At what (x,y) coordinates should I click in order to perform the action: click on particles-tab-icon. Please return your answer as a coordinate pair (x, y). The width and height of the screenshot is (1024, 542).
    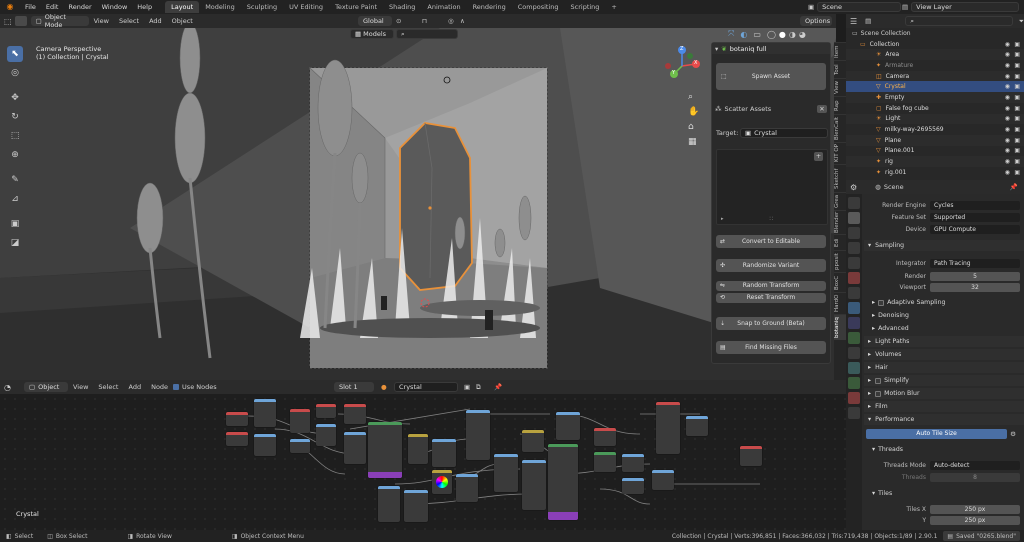
    Looking at the image, I should click on (854, 338).